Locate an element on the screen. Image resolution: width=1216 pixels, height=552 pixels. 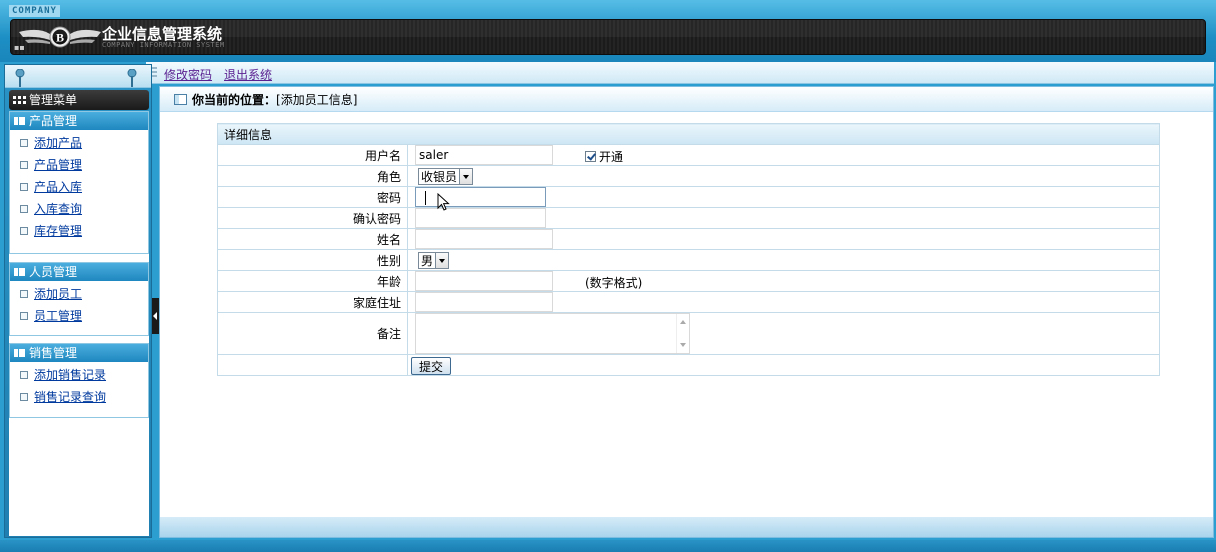
password-label: 密码 is located at coordinates (312, 197).